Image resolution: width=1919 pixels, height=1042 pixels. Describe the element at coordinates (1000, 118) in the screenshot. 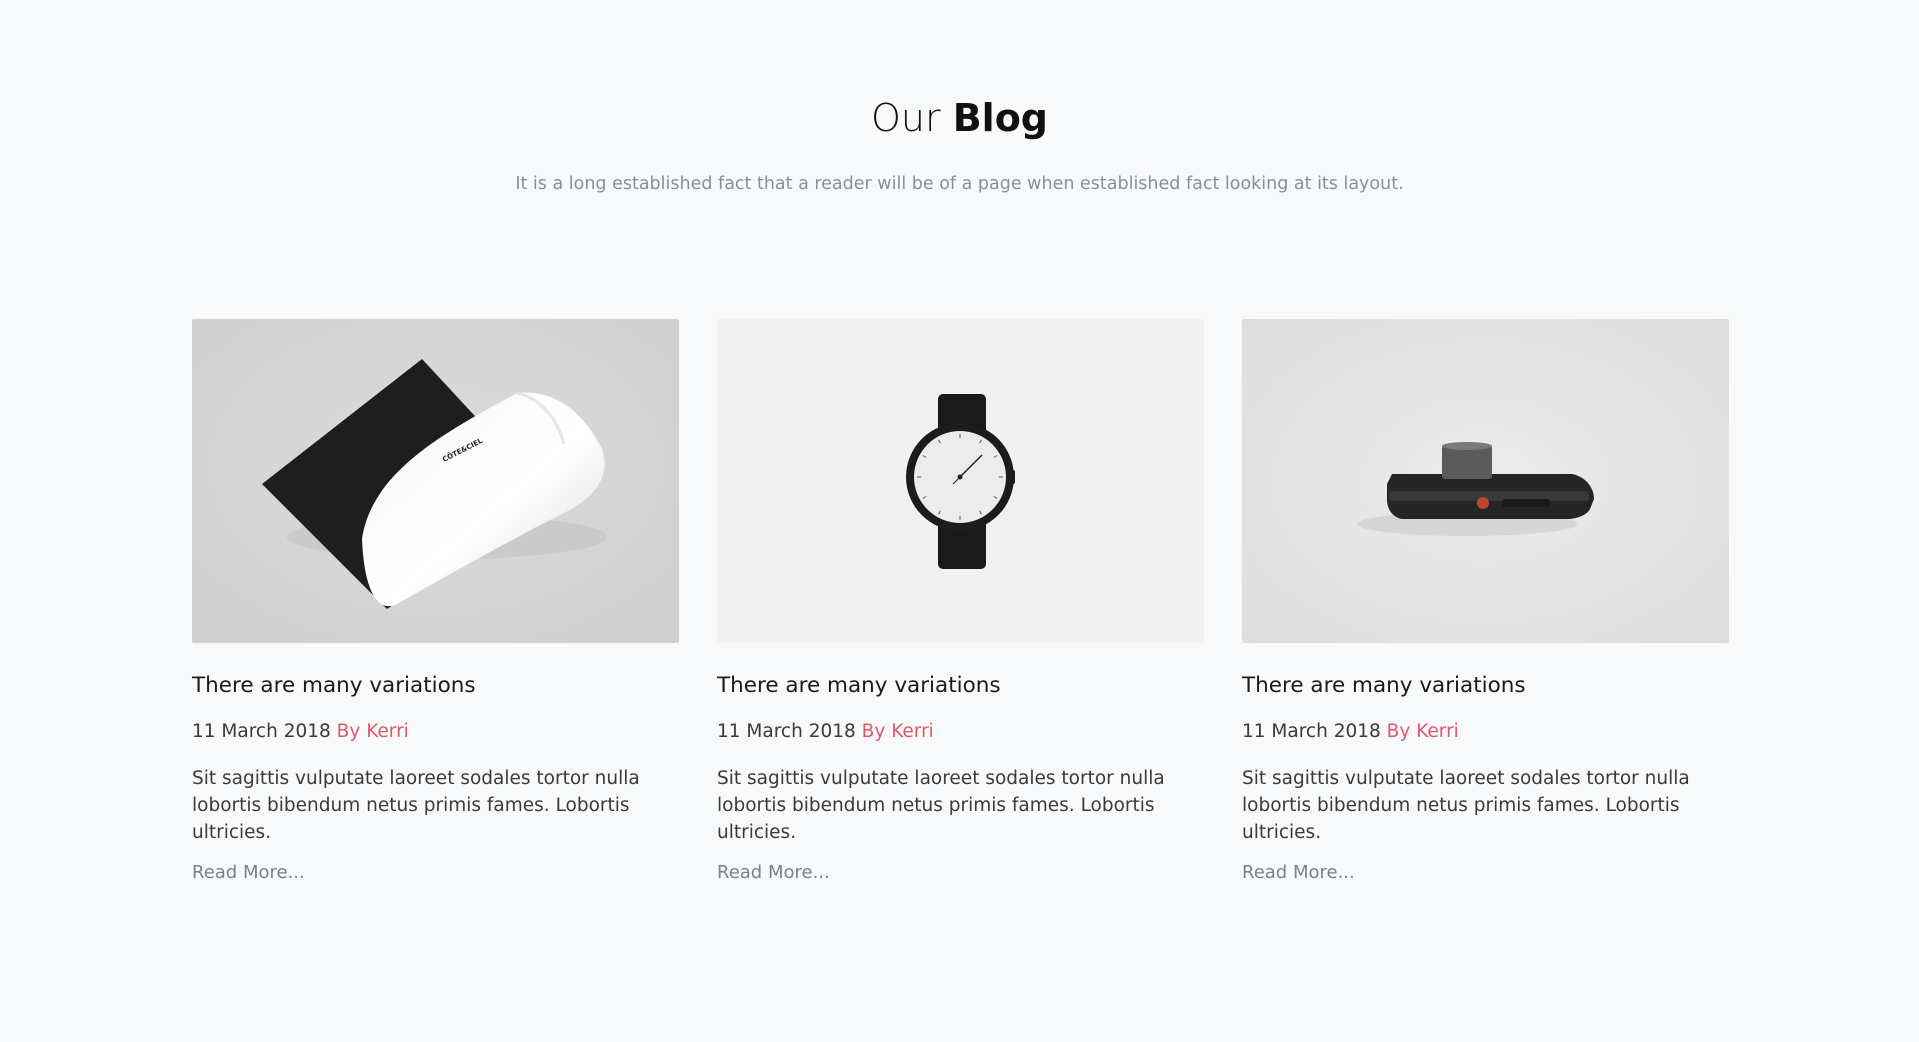

I see `heading-bold-text: Blog` at that location.